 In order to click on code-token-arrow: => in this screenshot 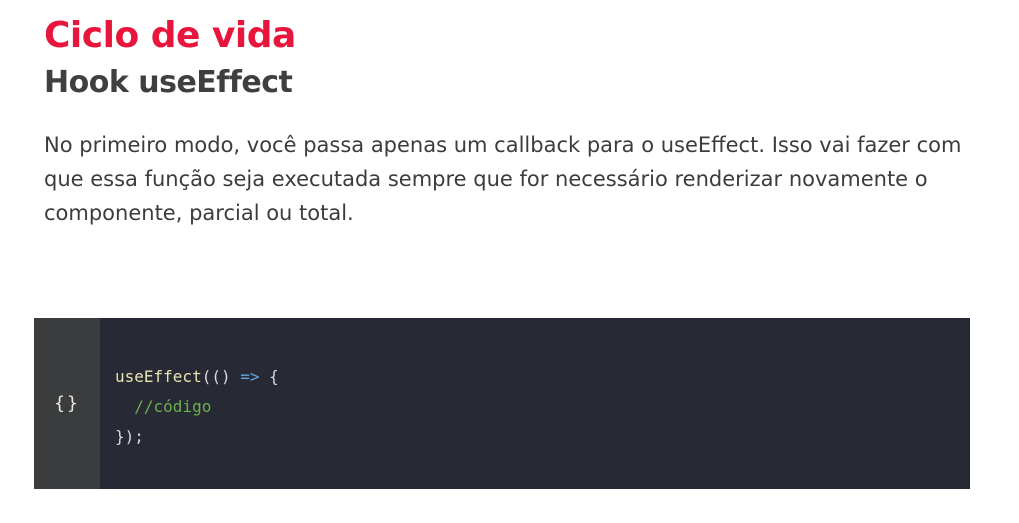, I will do `click(250, 376)`.